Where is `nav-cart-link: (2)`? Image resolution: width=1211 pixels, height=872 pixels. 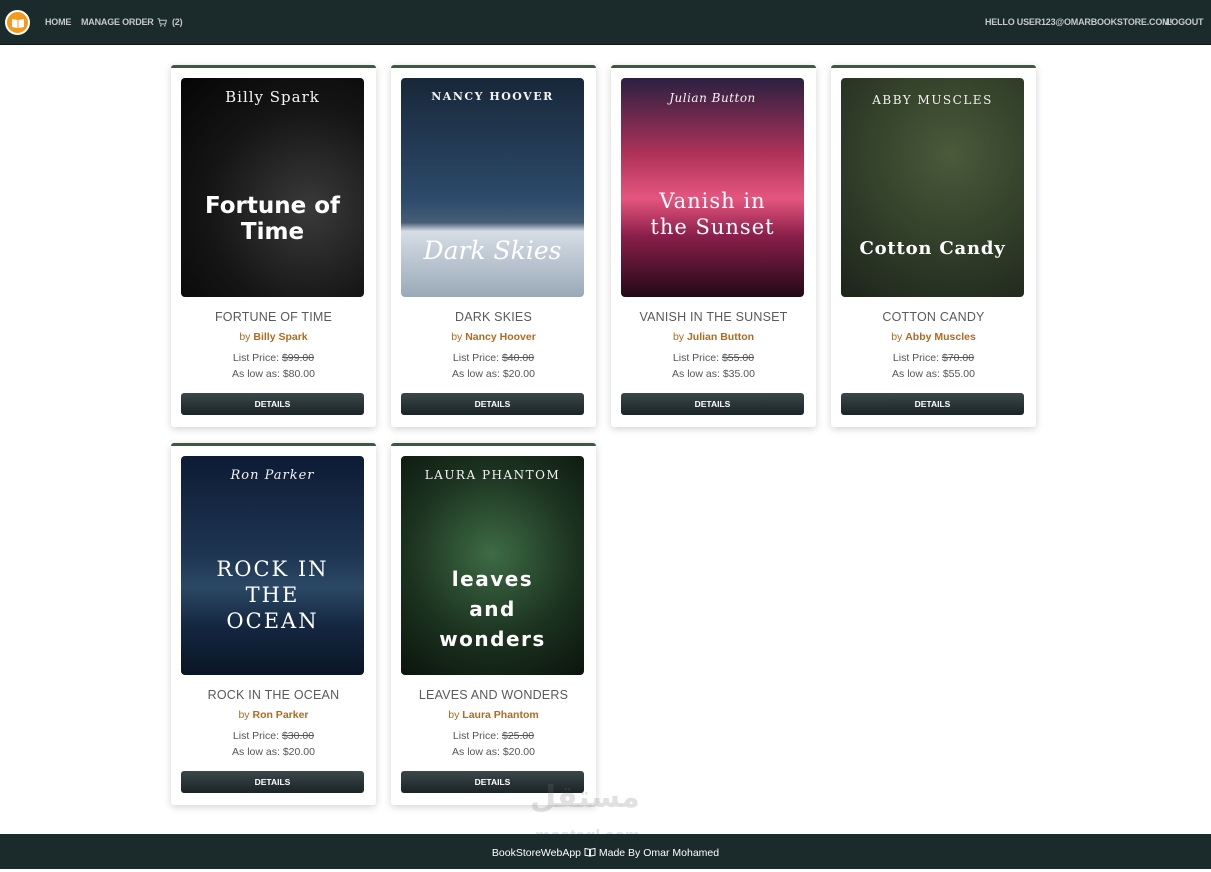
nav-cart-link: (2) is located at coordinates (170, 22).